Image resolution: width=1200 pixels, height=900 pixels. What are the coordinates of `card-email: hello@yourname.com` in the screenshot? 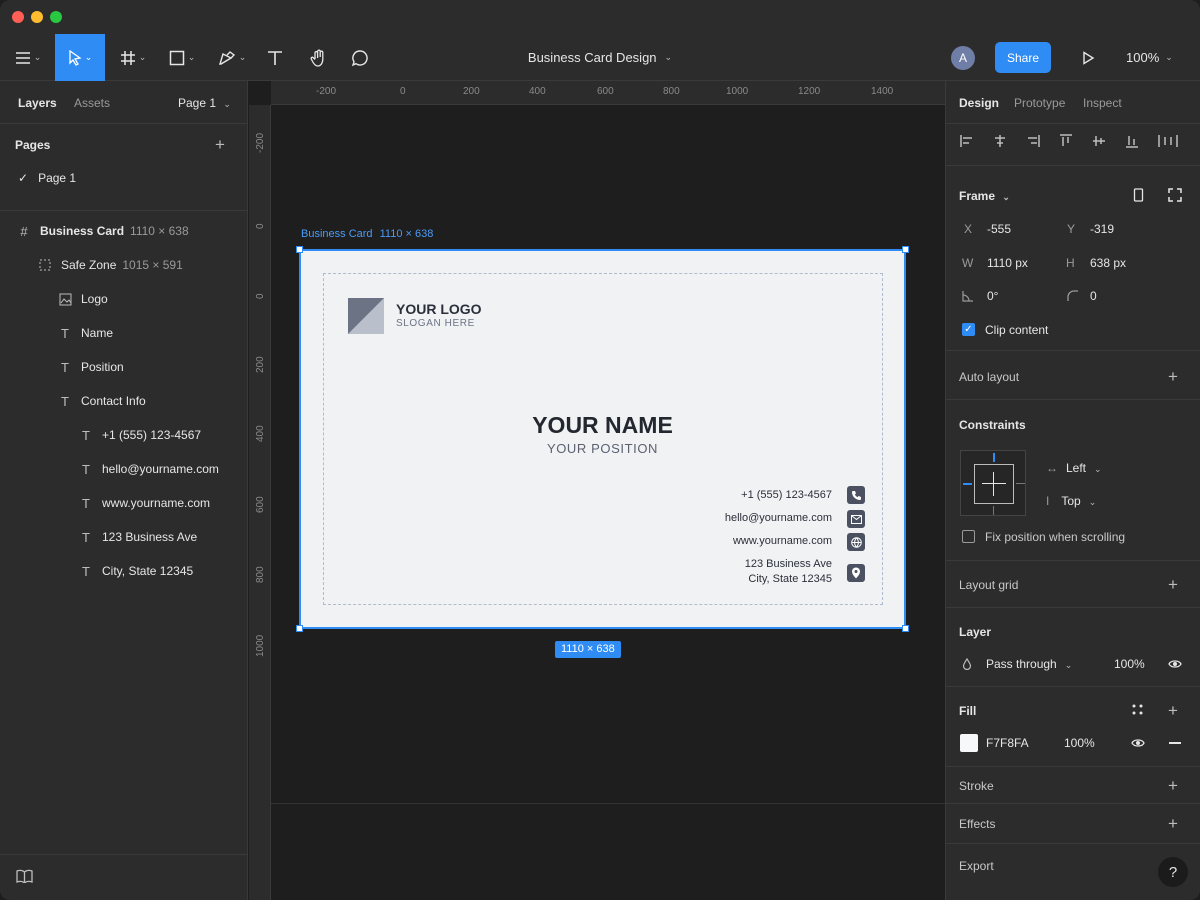 It's located at (778, 518).